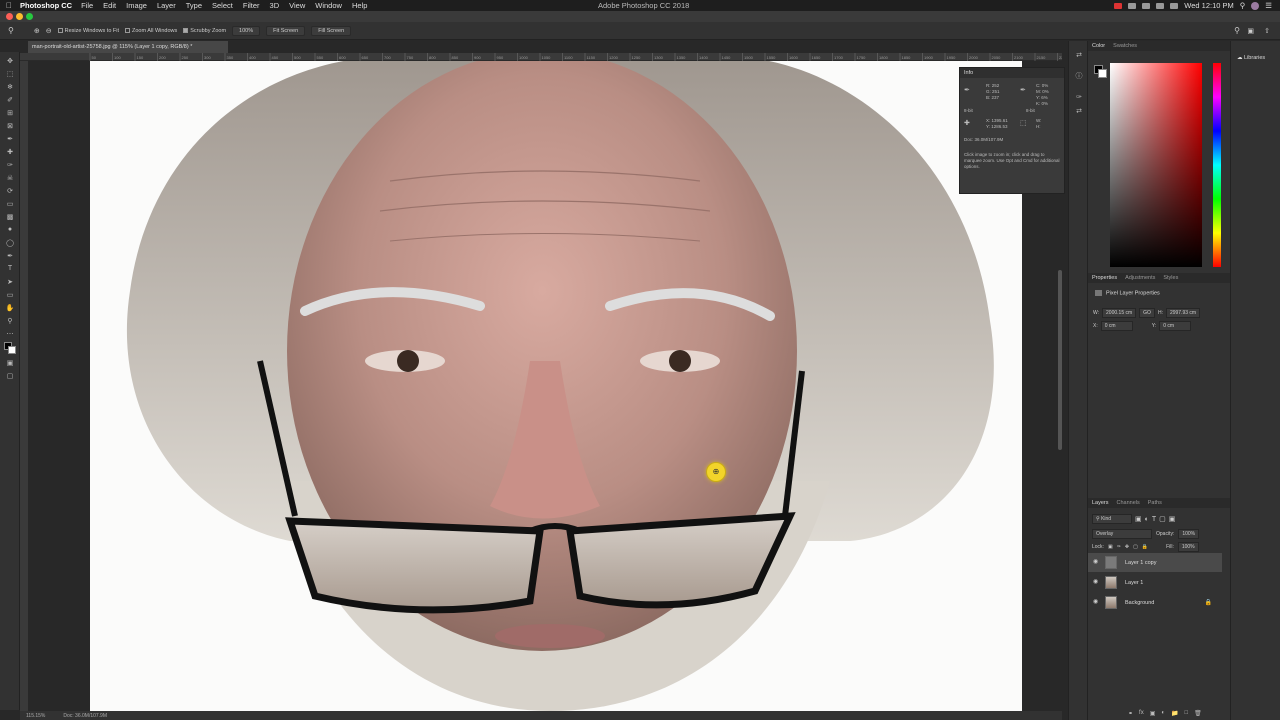  What do you see at coordinates (10, 256) in the screenshot?
I see `pen-tool-icon: ✒` at bounding box center [10, 256].